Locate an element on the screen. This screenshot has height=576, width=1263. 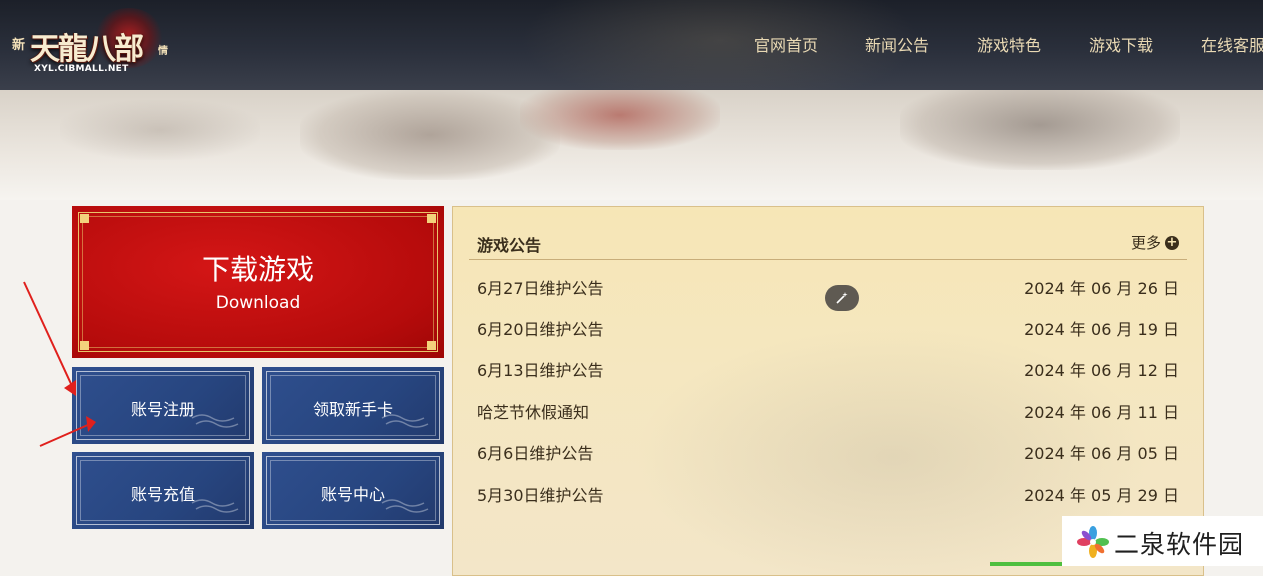
notice-item: 5月30日维护公告 2024 年 05 月 29 日 is located at coordinates (828, 493).